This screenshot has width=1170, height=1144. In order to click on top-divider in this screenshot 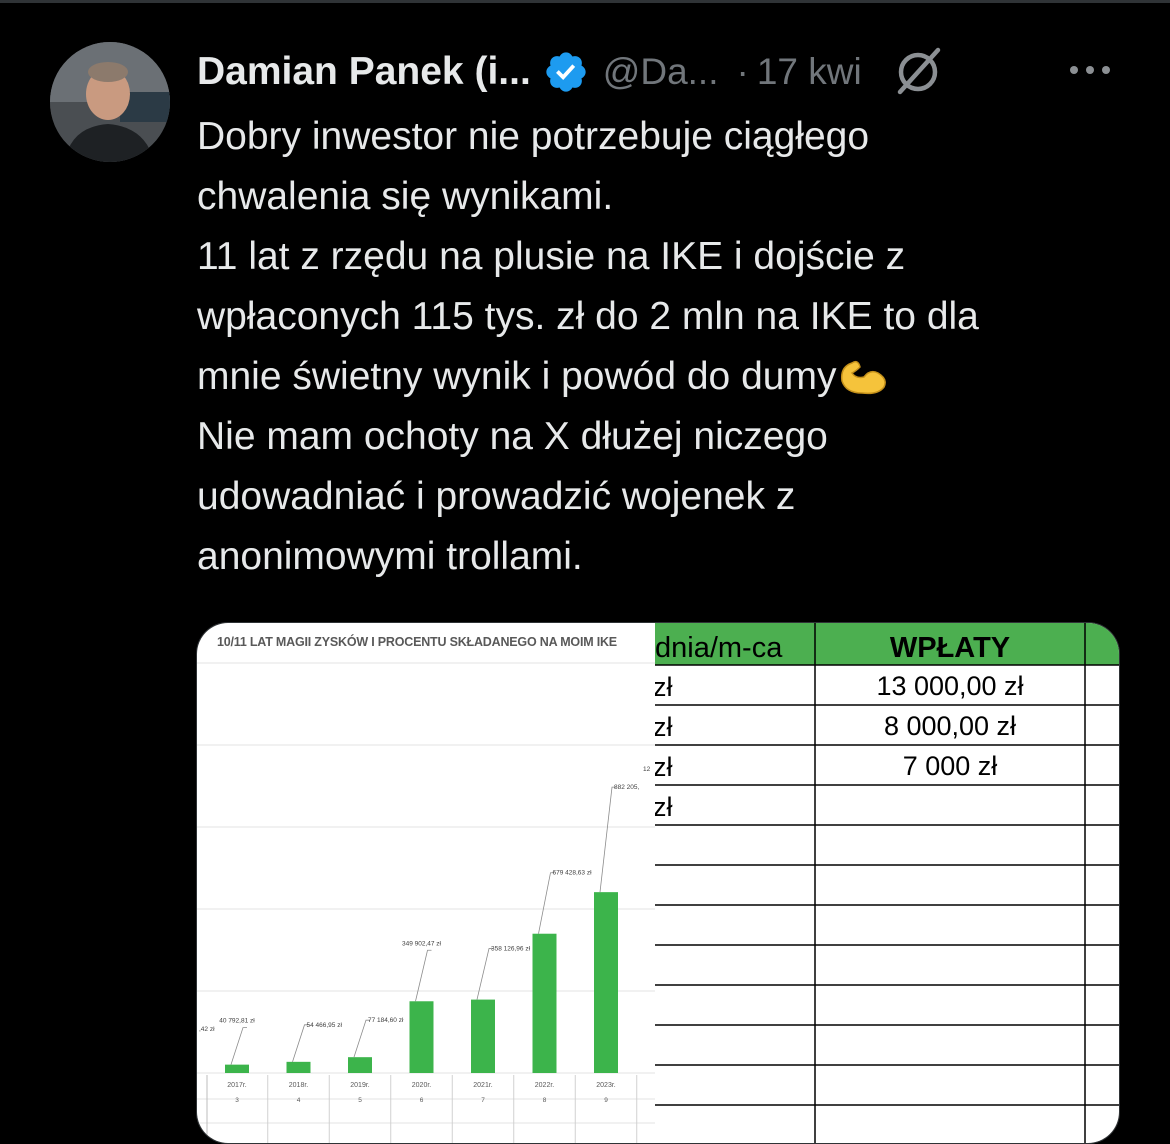, I will do `click(585, 1)`.